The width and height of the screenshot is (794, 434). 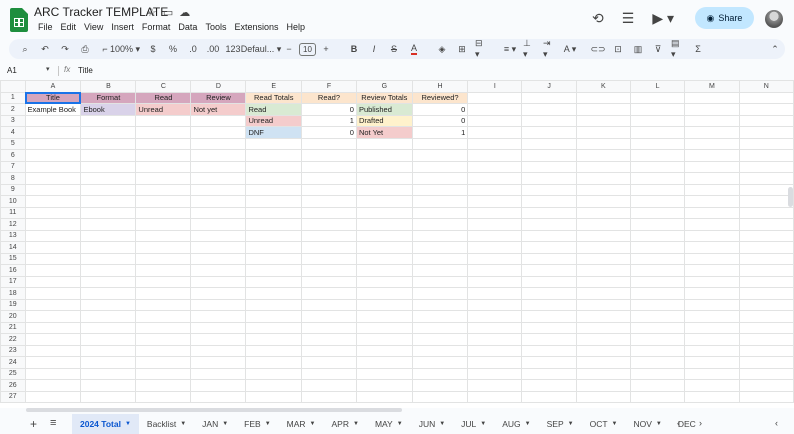 What do you see at coordinates (173, 49) in the screenshot?
I see `percent-format-button: %` at bounding box center [173, 49].